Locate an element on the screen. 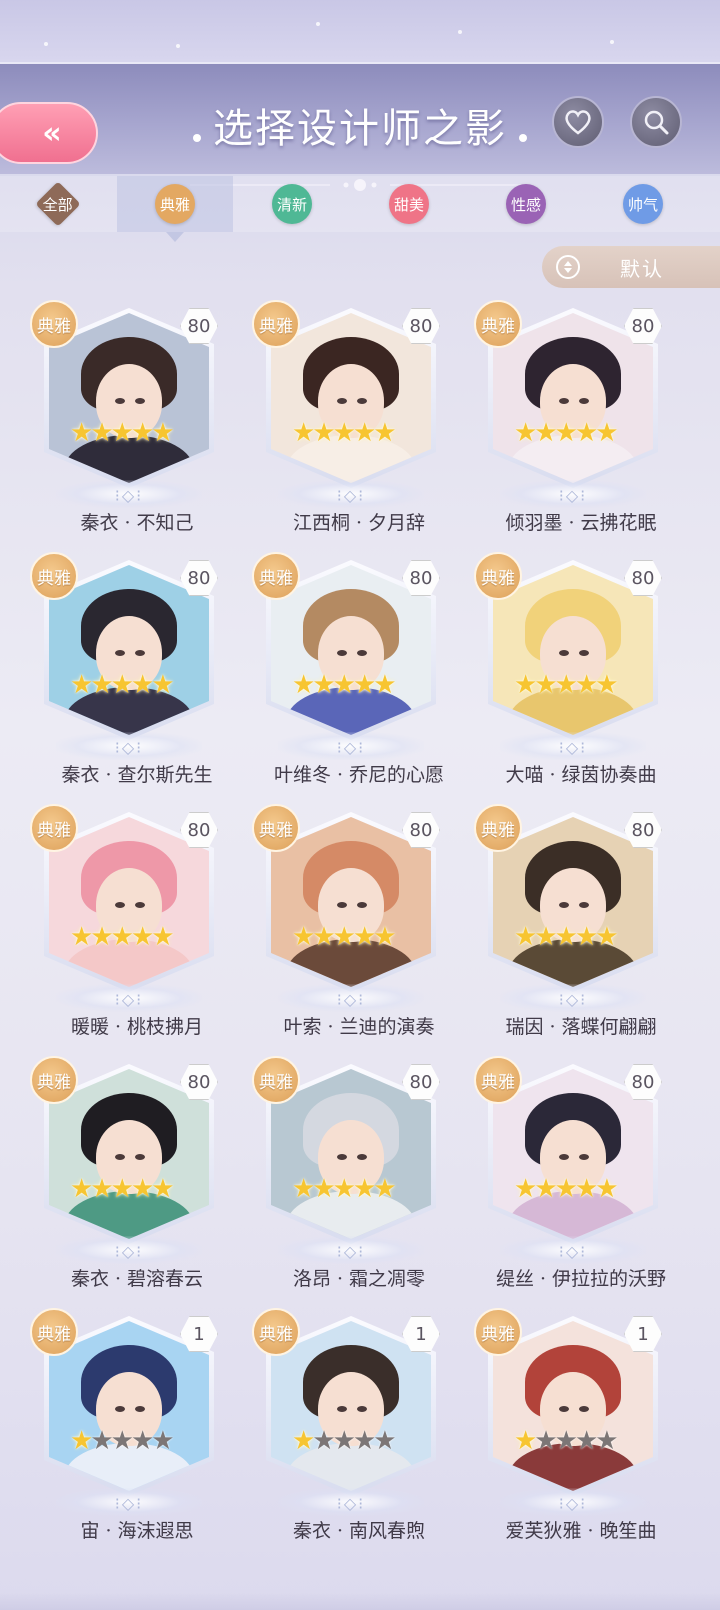  designer-card: ⁝◇⁝ 典雅 80 ★ ★ ★ ★ ★ 大喵 · 绿茵协奏曲 is located at coordinates (581, 670).